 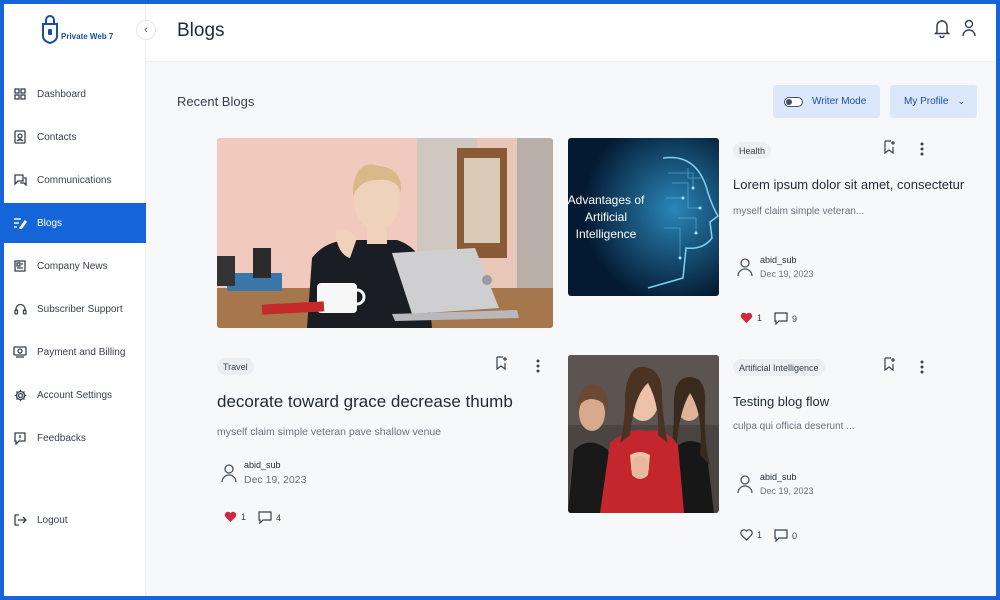 What do you see at coordinates (279, 517) in the screenshot?
I see `comment-count-value: 4` at bounding box center [279, 517].